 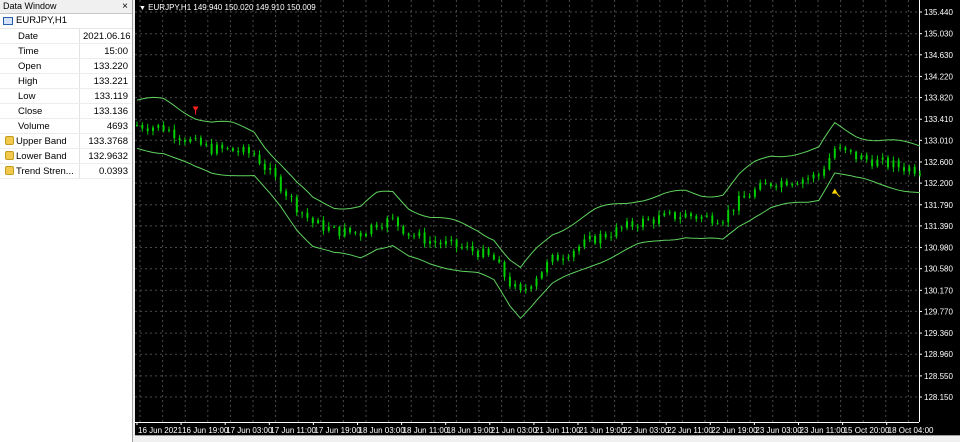 What do you see at coordinates (938, 34) in the screenshot?
I see `price-label: 135.030` at bounding box center [938, 34].